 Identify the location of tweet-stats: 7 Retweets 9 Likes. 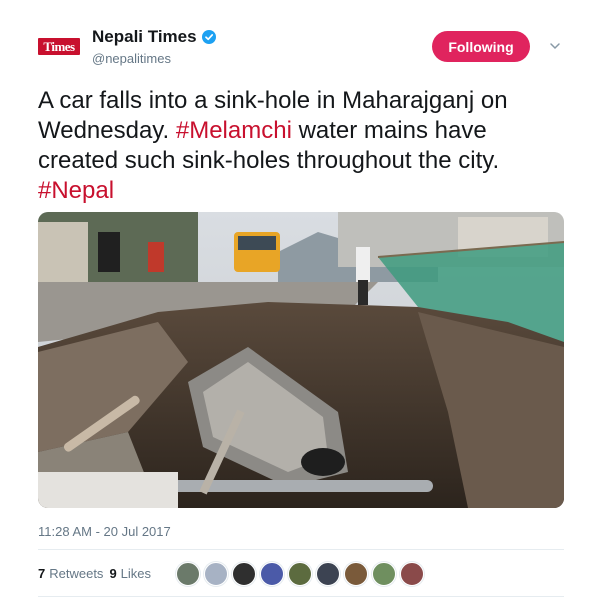
(97, 573).